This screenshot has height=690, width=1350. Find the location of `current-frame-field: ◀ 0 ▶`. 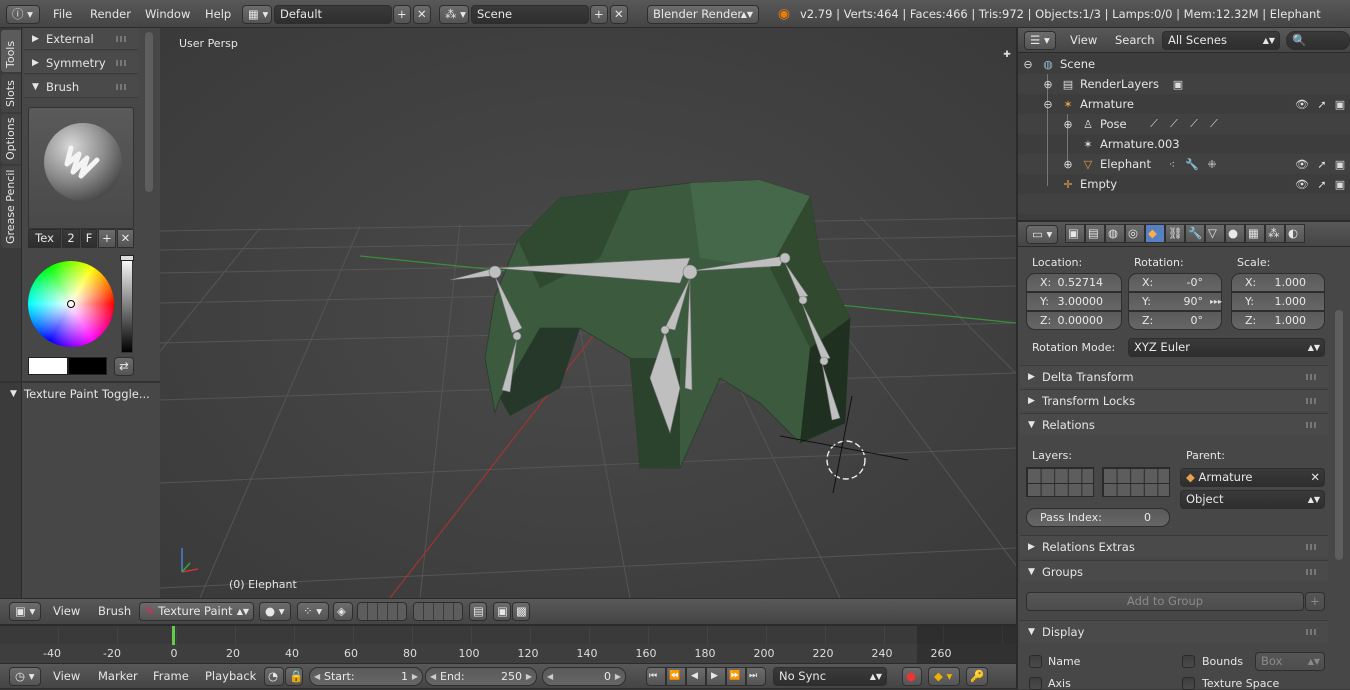

current-frame-field: ◀ 0 ▶ is located at coordinates (584, 676).